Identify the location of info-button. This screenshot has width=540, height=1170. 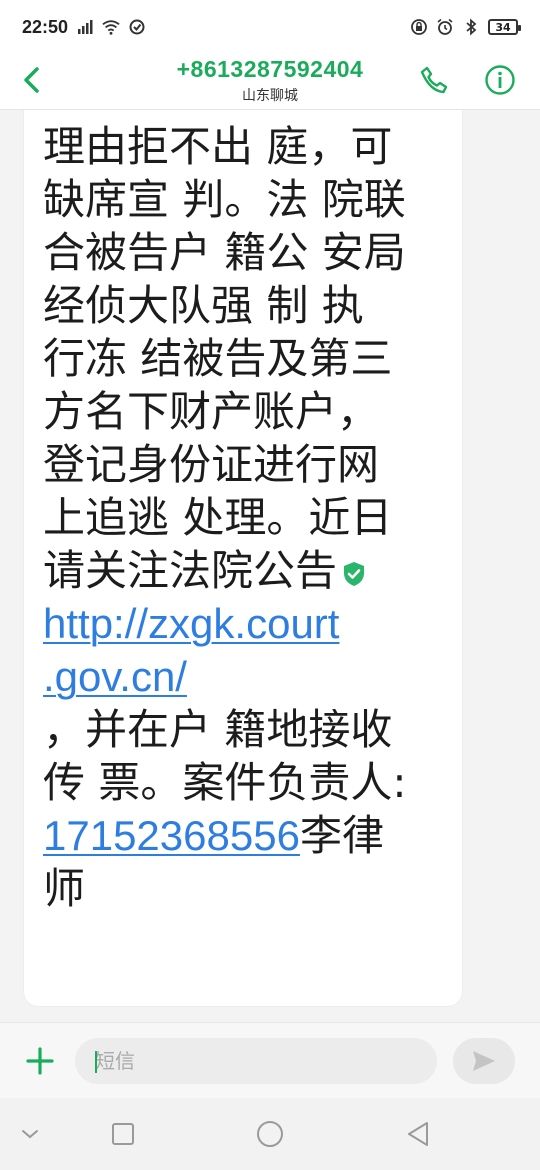
(500, 80).